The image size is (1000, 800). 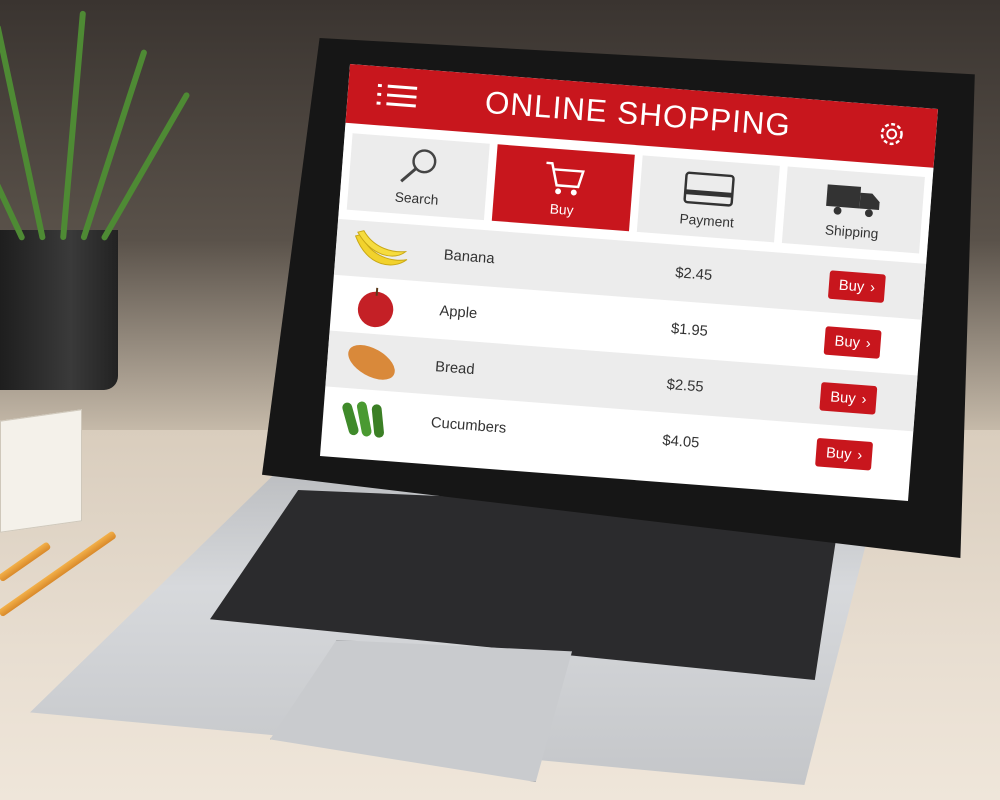 I want to click on card-icon, so click(x=709, y=189).